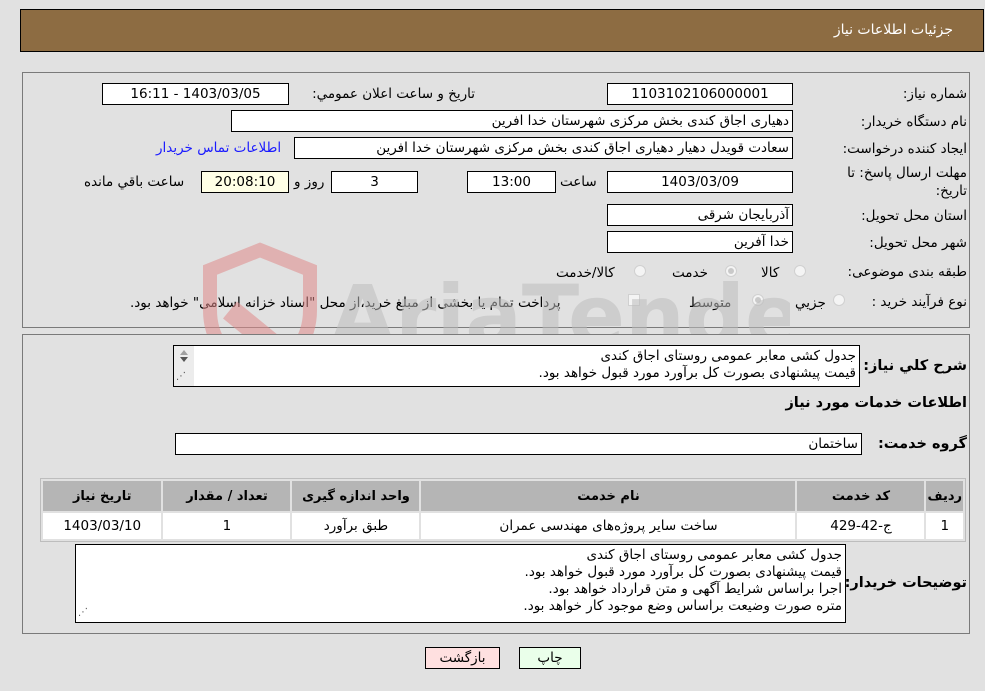  I want to click on col-header-unit: واحد اندازه گيری, so click(356, 496).